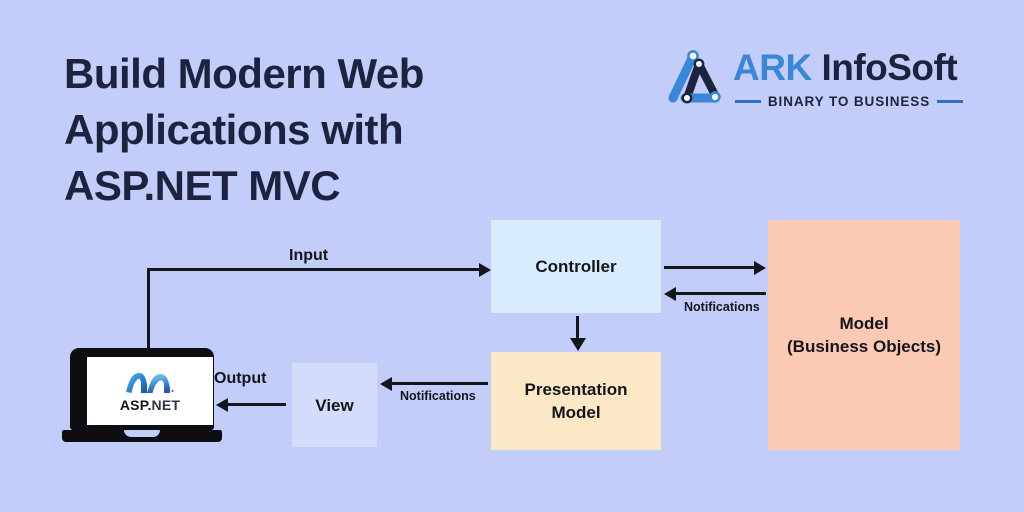 The width and height of the screenshot is (1024, 512). Describe the element at coordinates (142, 433) in the screenshot. I see `laptop-base-notch` at that location.